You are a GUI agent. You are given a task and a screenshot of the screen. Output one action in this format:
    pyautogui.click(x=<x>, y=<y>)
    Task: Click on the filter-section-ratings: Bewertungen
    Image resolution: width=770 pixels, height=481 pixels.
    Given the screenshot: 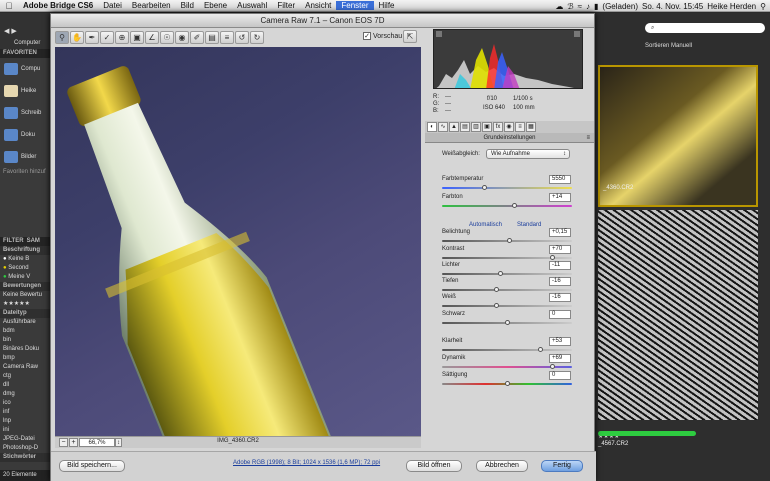 What is the action you would take?
    pyautogui.click(x=25, y=286)
    